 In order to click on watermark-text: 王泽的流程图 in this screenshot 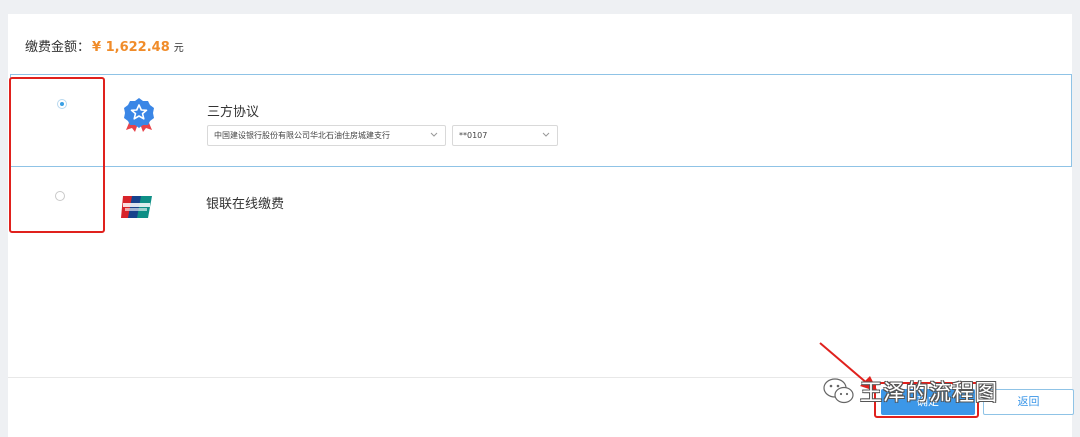, I will do `click(929, 393)`.